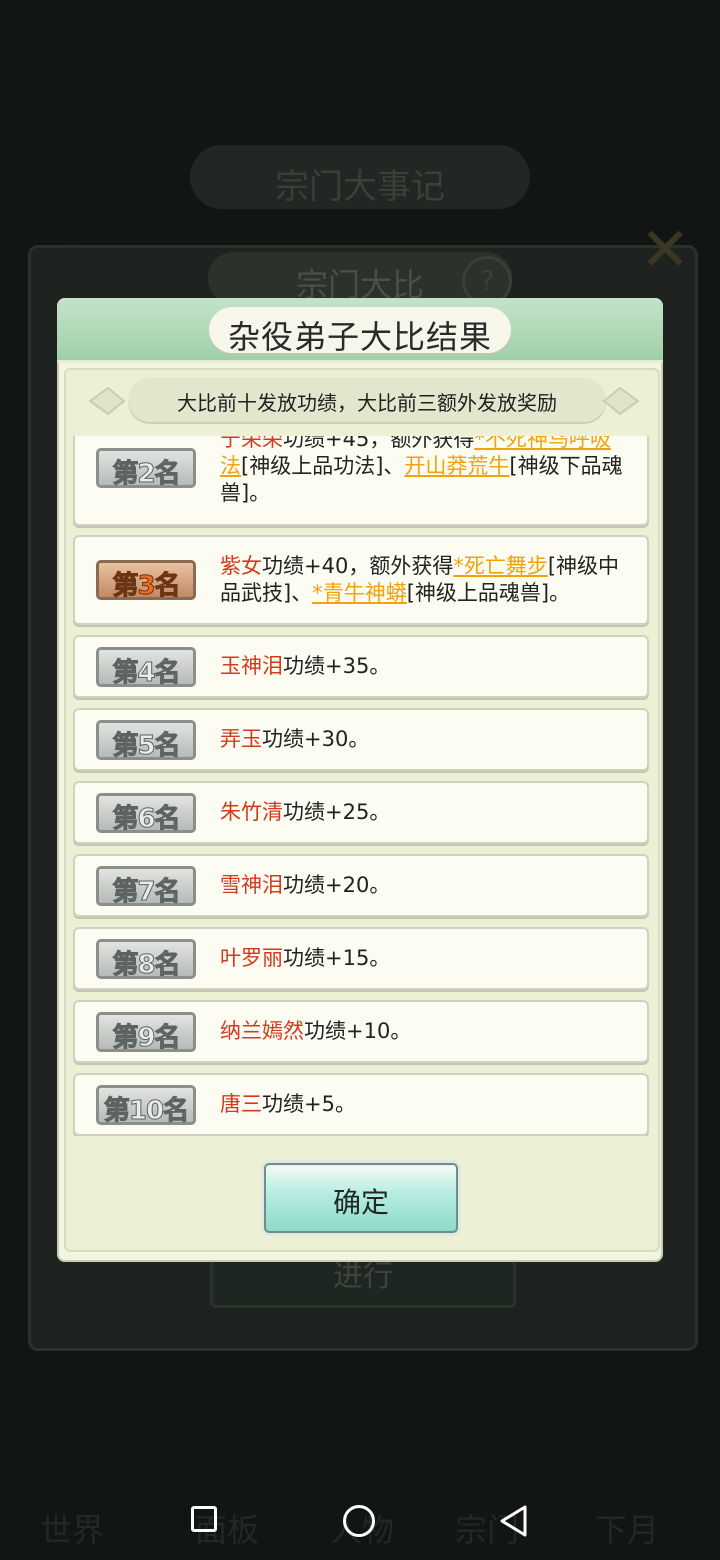 This screenshot has height=1560, width=720. What do you see at coordinates (337, 885) in the screenshot?
I see `reward-text: 功绩+20。` at bounding box center [337, 885].